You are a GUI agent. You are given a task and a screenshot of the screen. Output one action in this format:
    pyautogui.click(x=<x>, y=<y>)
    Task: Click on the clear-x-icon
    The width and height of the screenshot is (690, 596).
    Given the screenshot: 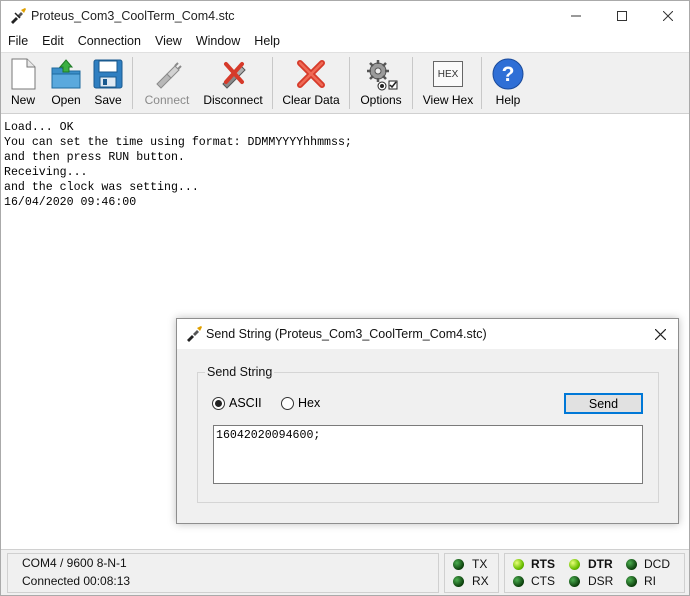 What is the action you would take?
    pyautogui.click(x=311, y=74)
    